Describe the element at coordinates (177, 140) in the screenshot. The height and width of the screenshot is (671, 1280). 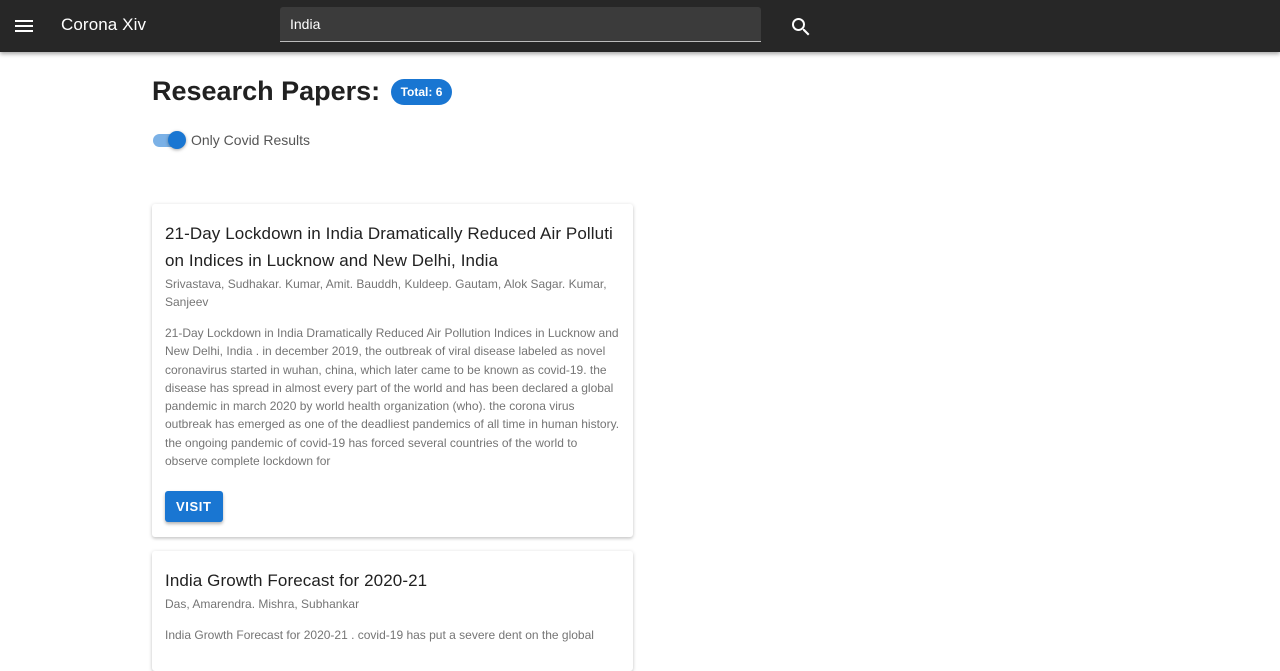
I see `toggle-thumb` at that location.